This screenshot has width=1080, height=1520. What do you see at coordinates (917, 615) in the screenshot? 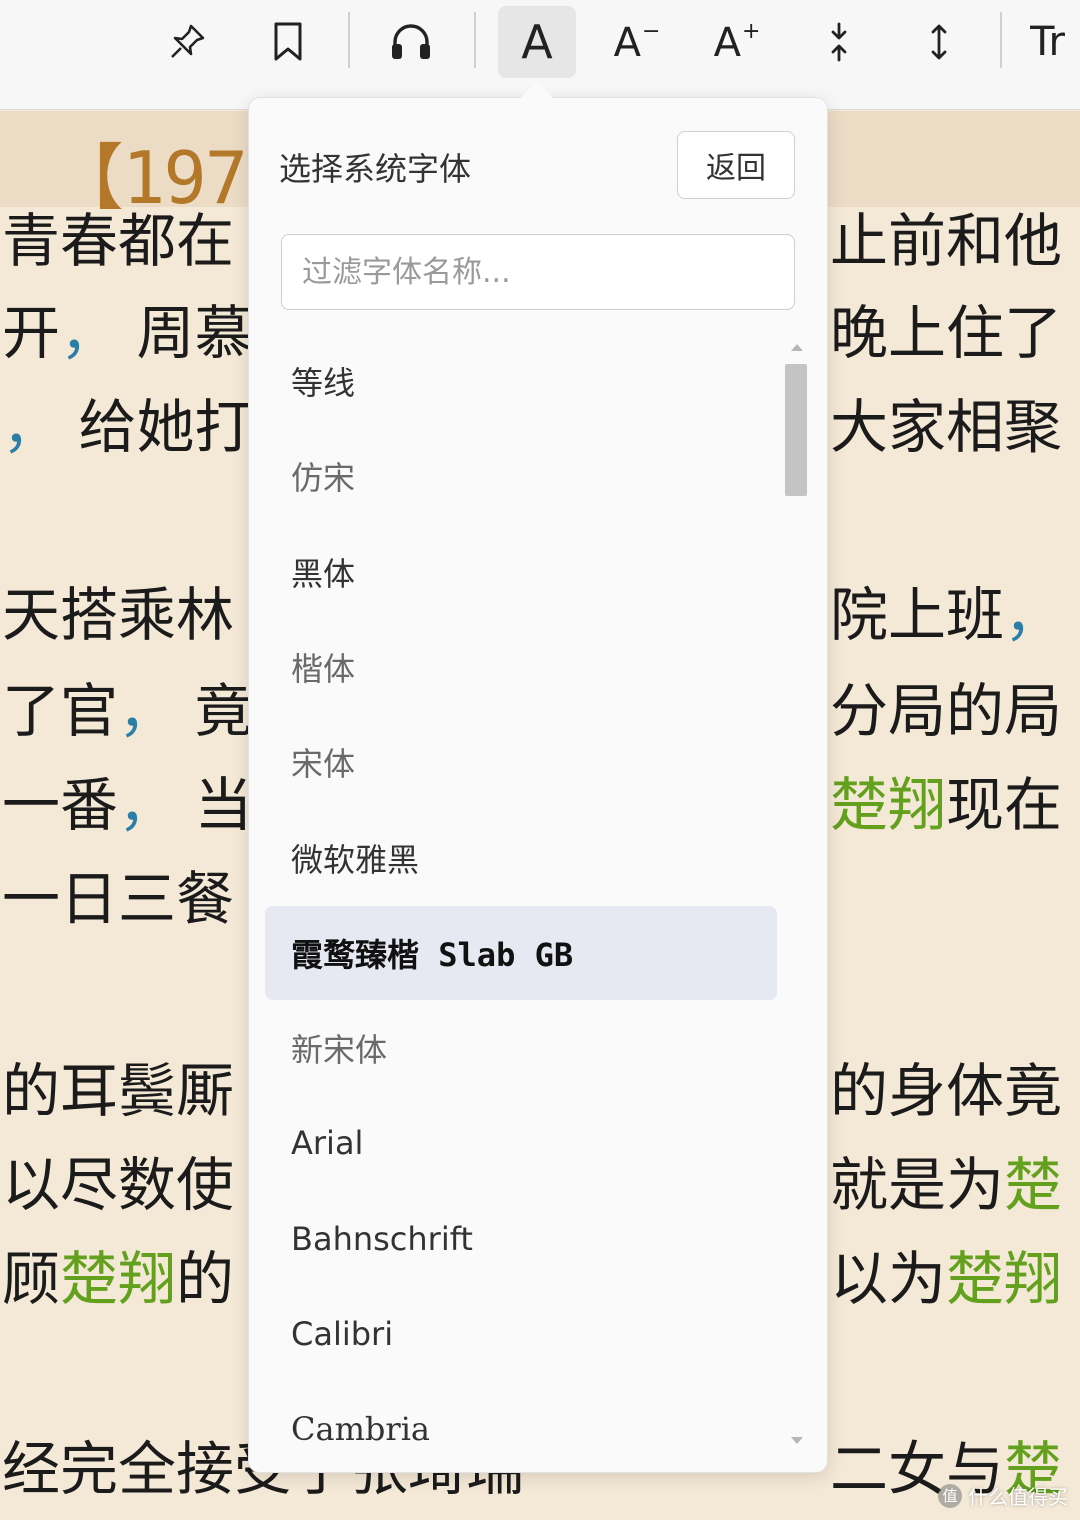
I see `text-run: 院上班` at bounding box center [917, 615].